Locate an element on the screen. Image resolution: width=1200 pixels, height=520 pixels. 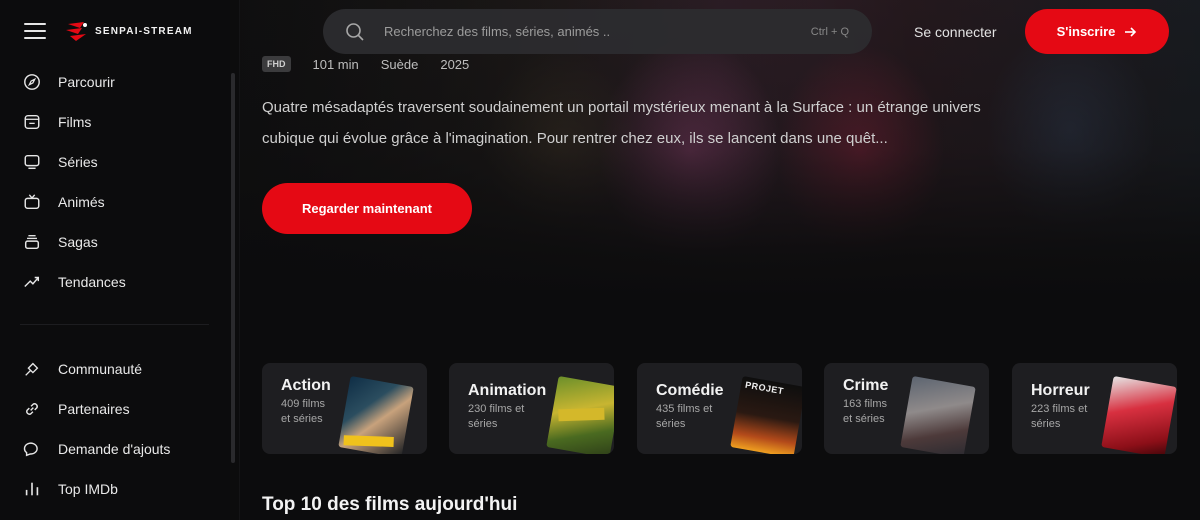
sidebar-item-partenaires: Partenaires is located at coordinates (119, 409).